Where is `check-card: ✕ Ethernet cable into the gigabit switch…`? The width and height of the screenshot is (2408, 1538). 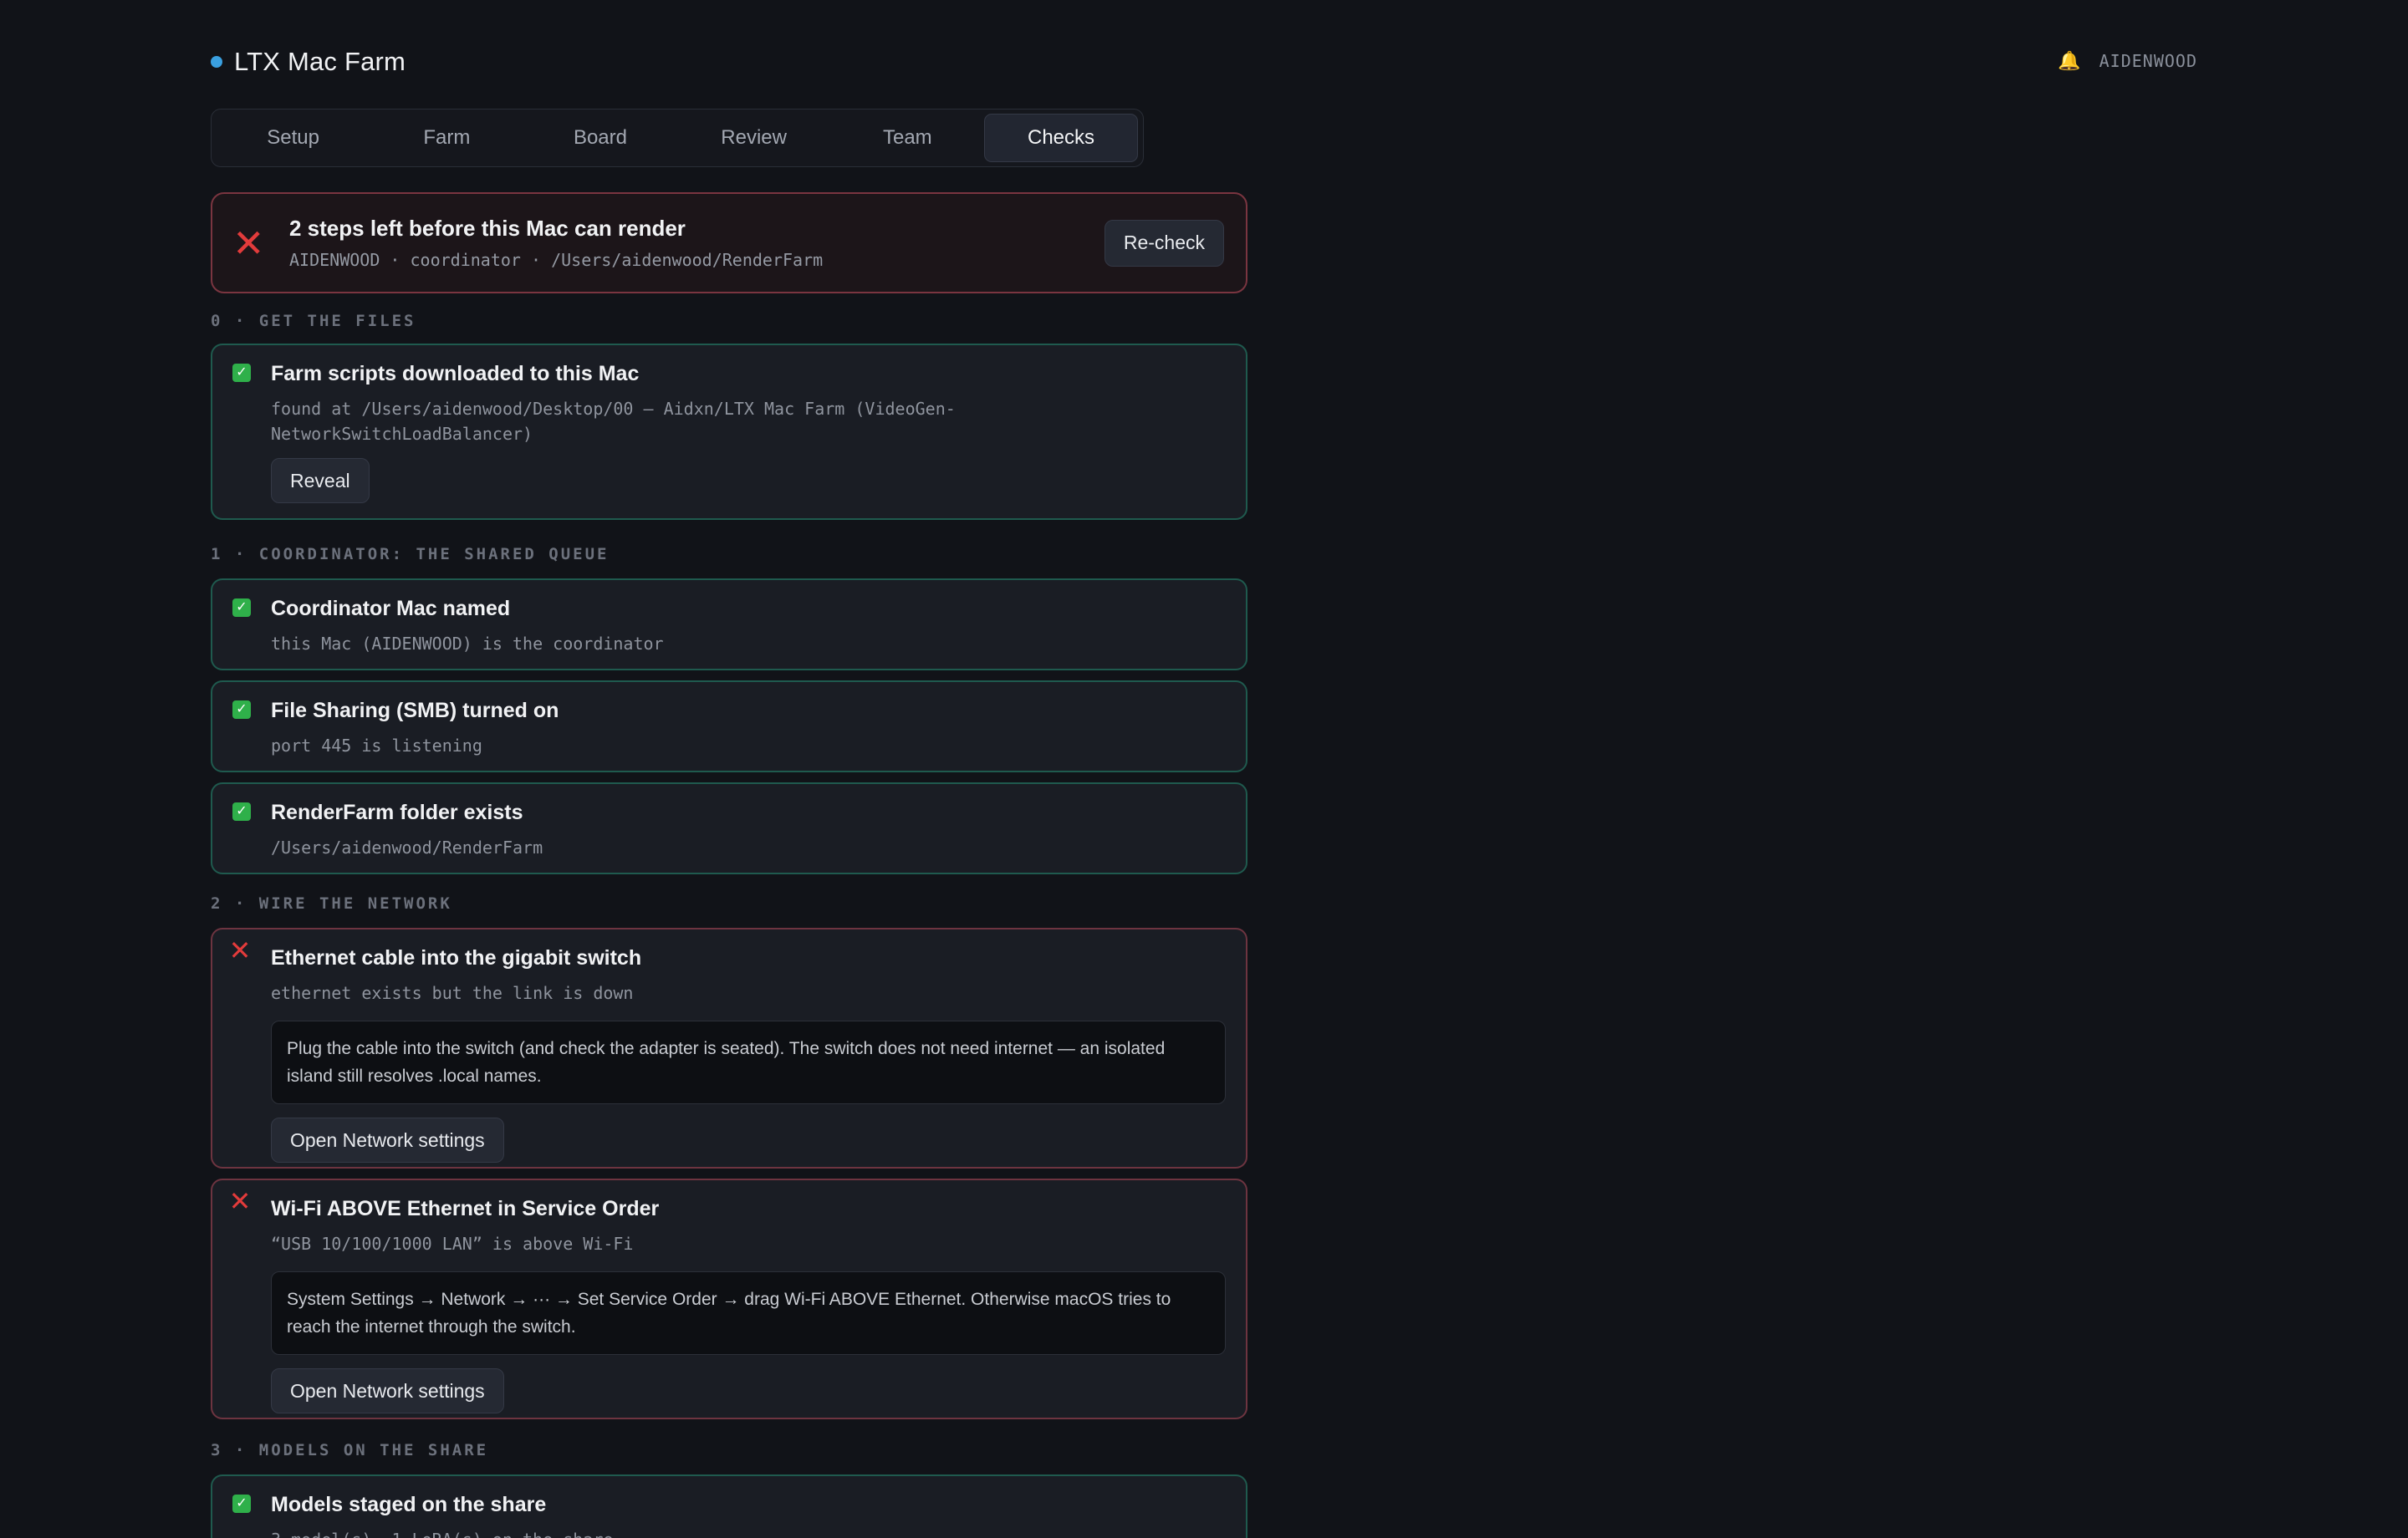
check-card: ✕ Ethernet cable into the gigabit switch… is located at coordinates (729, 1049).